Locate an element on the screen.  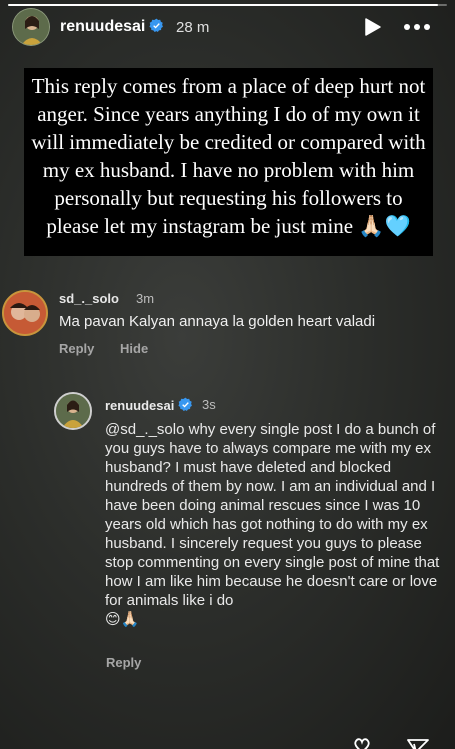
story-username-text: renuudesai is located at coordinates (103, 26).